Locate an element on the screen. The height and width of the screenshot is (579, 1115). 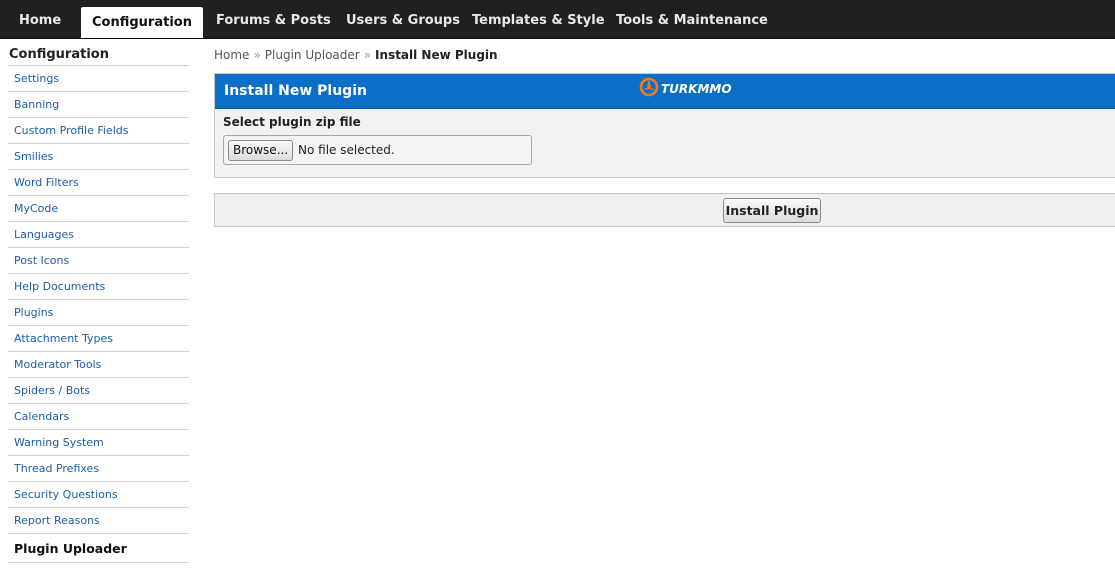
sidebar-item-plugins: Plugins is located at coordinates (98, 313).